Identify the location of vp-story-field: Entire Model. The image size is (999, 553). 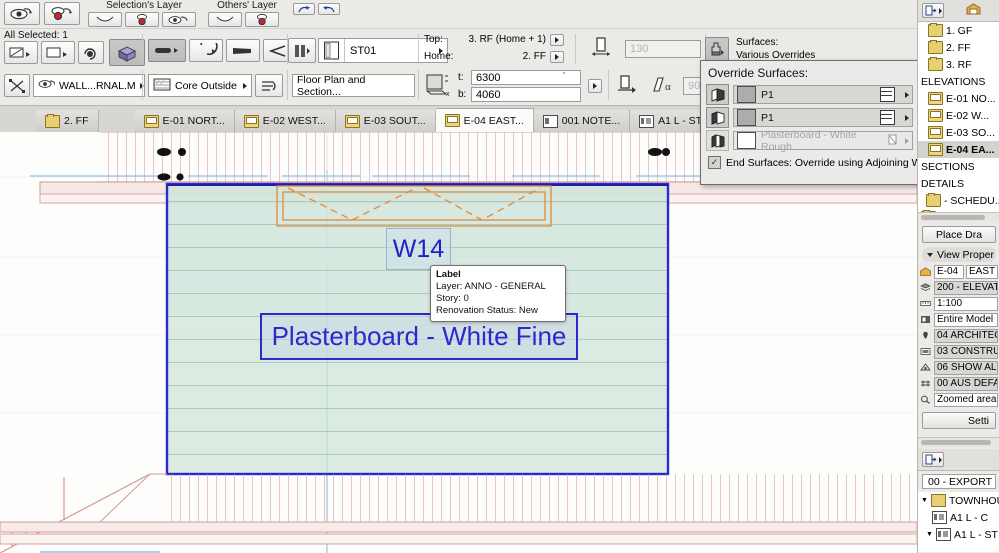
(966, 319).